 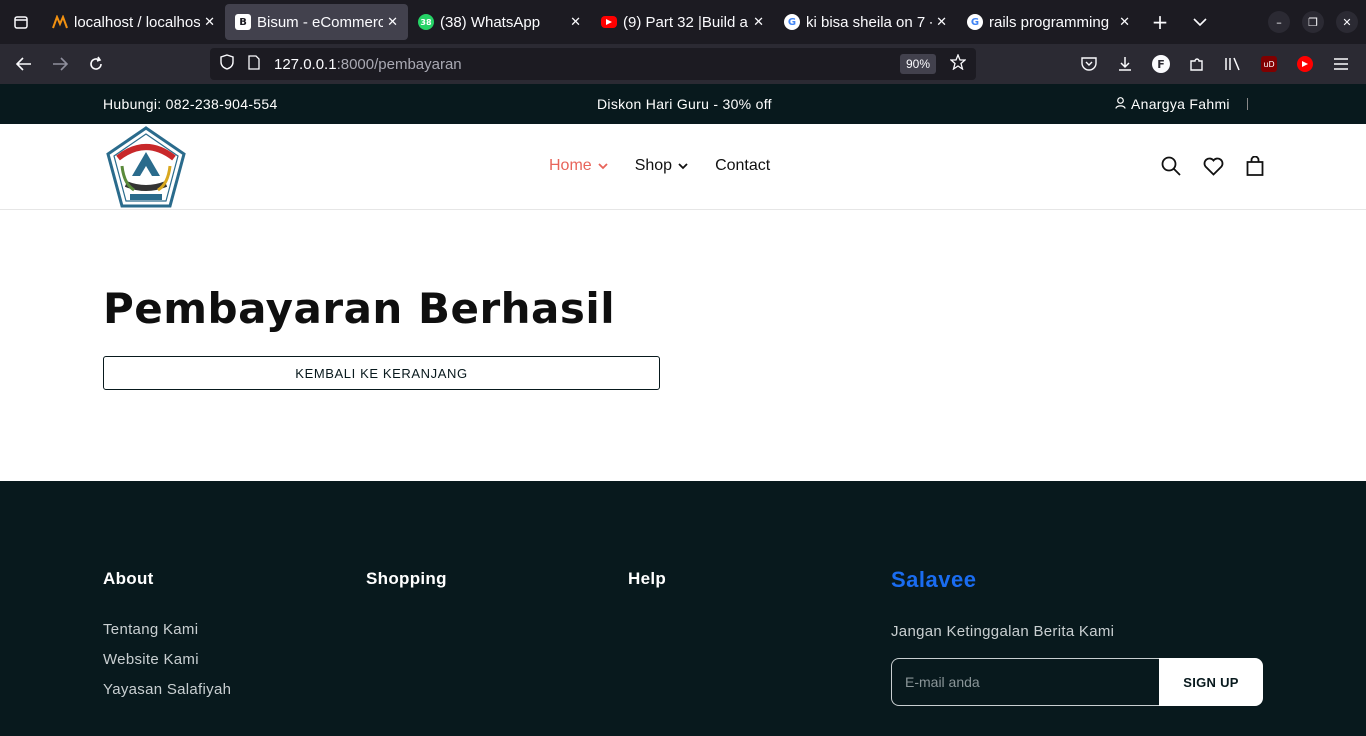 I want to click on newsletter-form: SIGN UP, so click(x=1077, y=682).